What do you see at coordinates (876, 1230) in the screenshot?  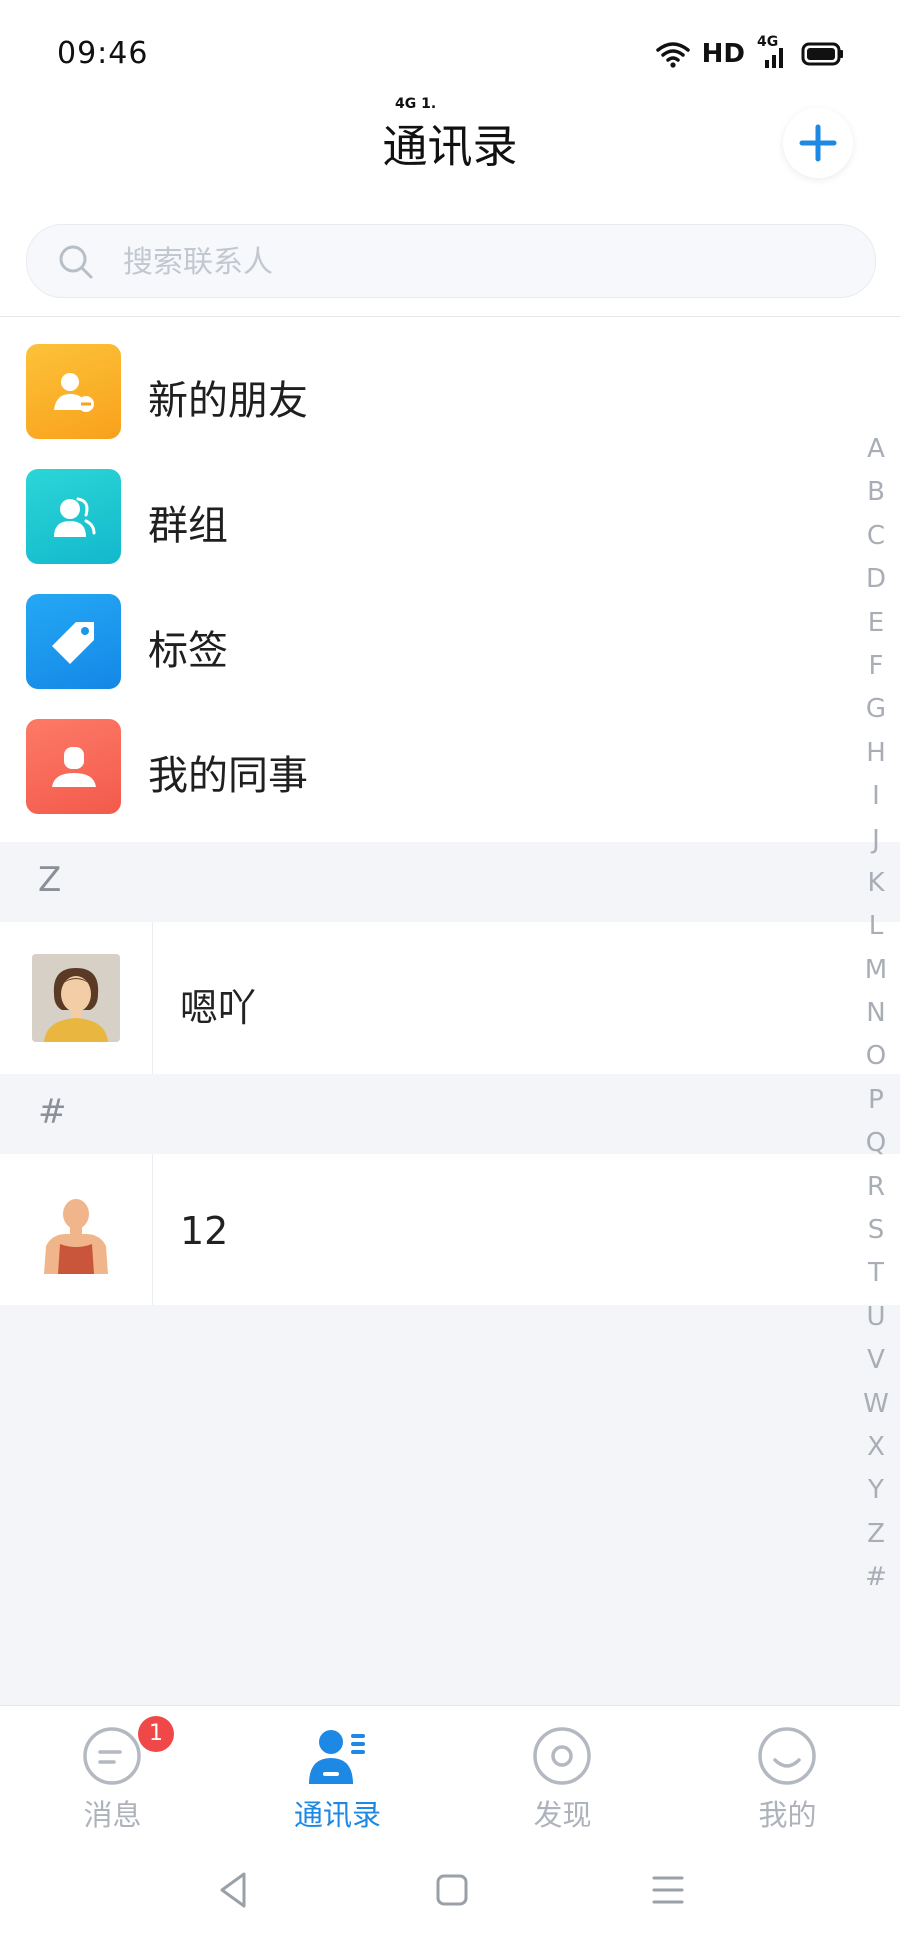 I see `index-letter: S` at bounding box center [876, 1230].